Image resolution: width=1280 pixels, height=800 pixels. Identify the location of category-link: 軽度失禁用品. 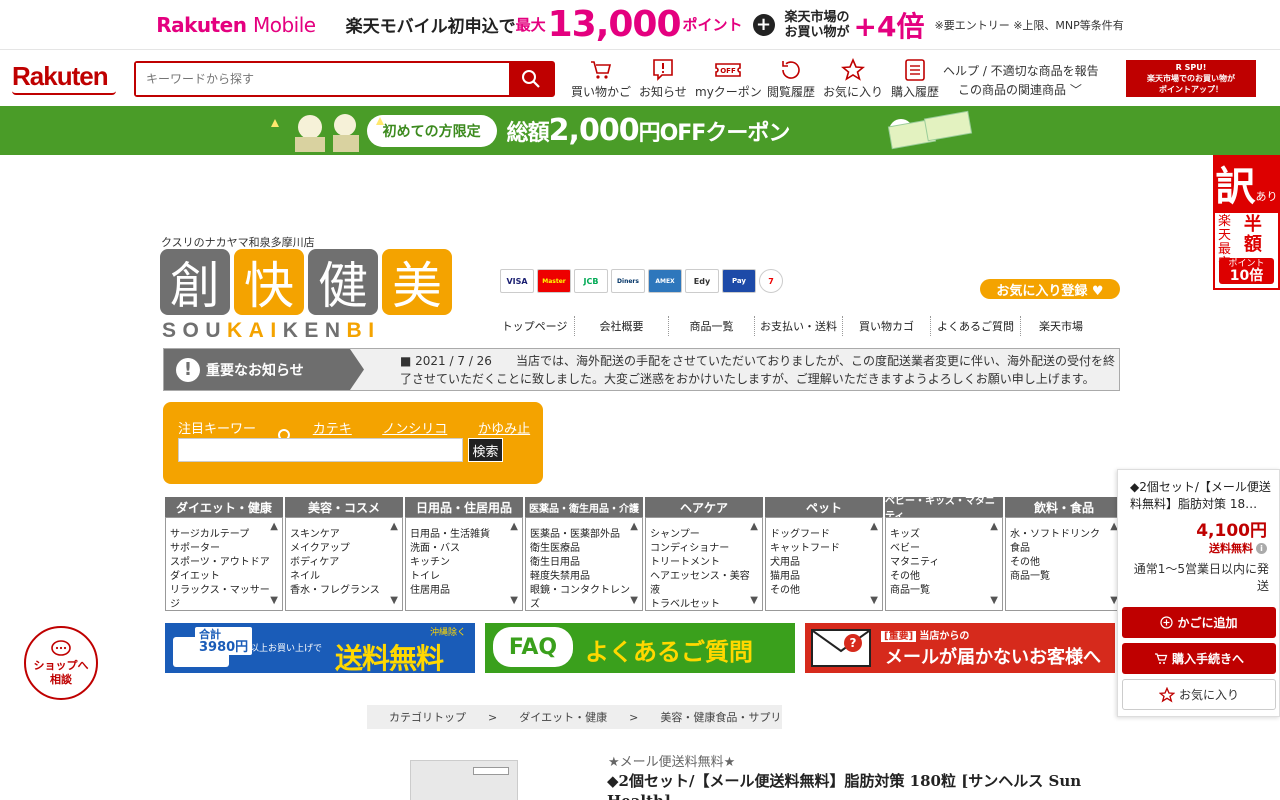
(584, 577).